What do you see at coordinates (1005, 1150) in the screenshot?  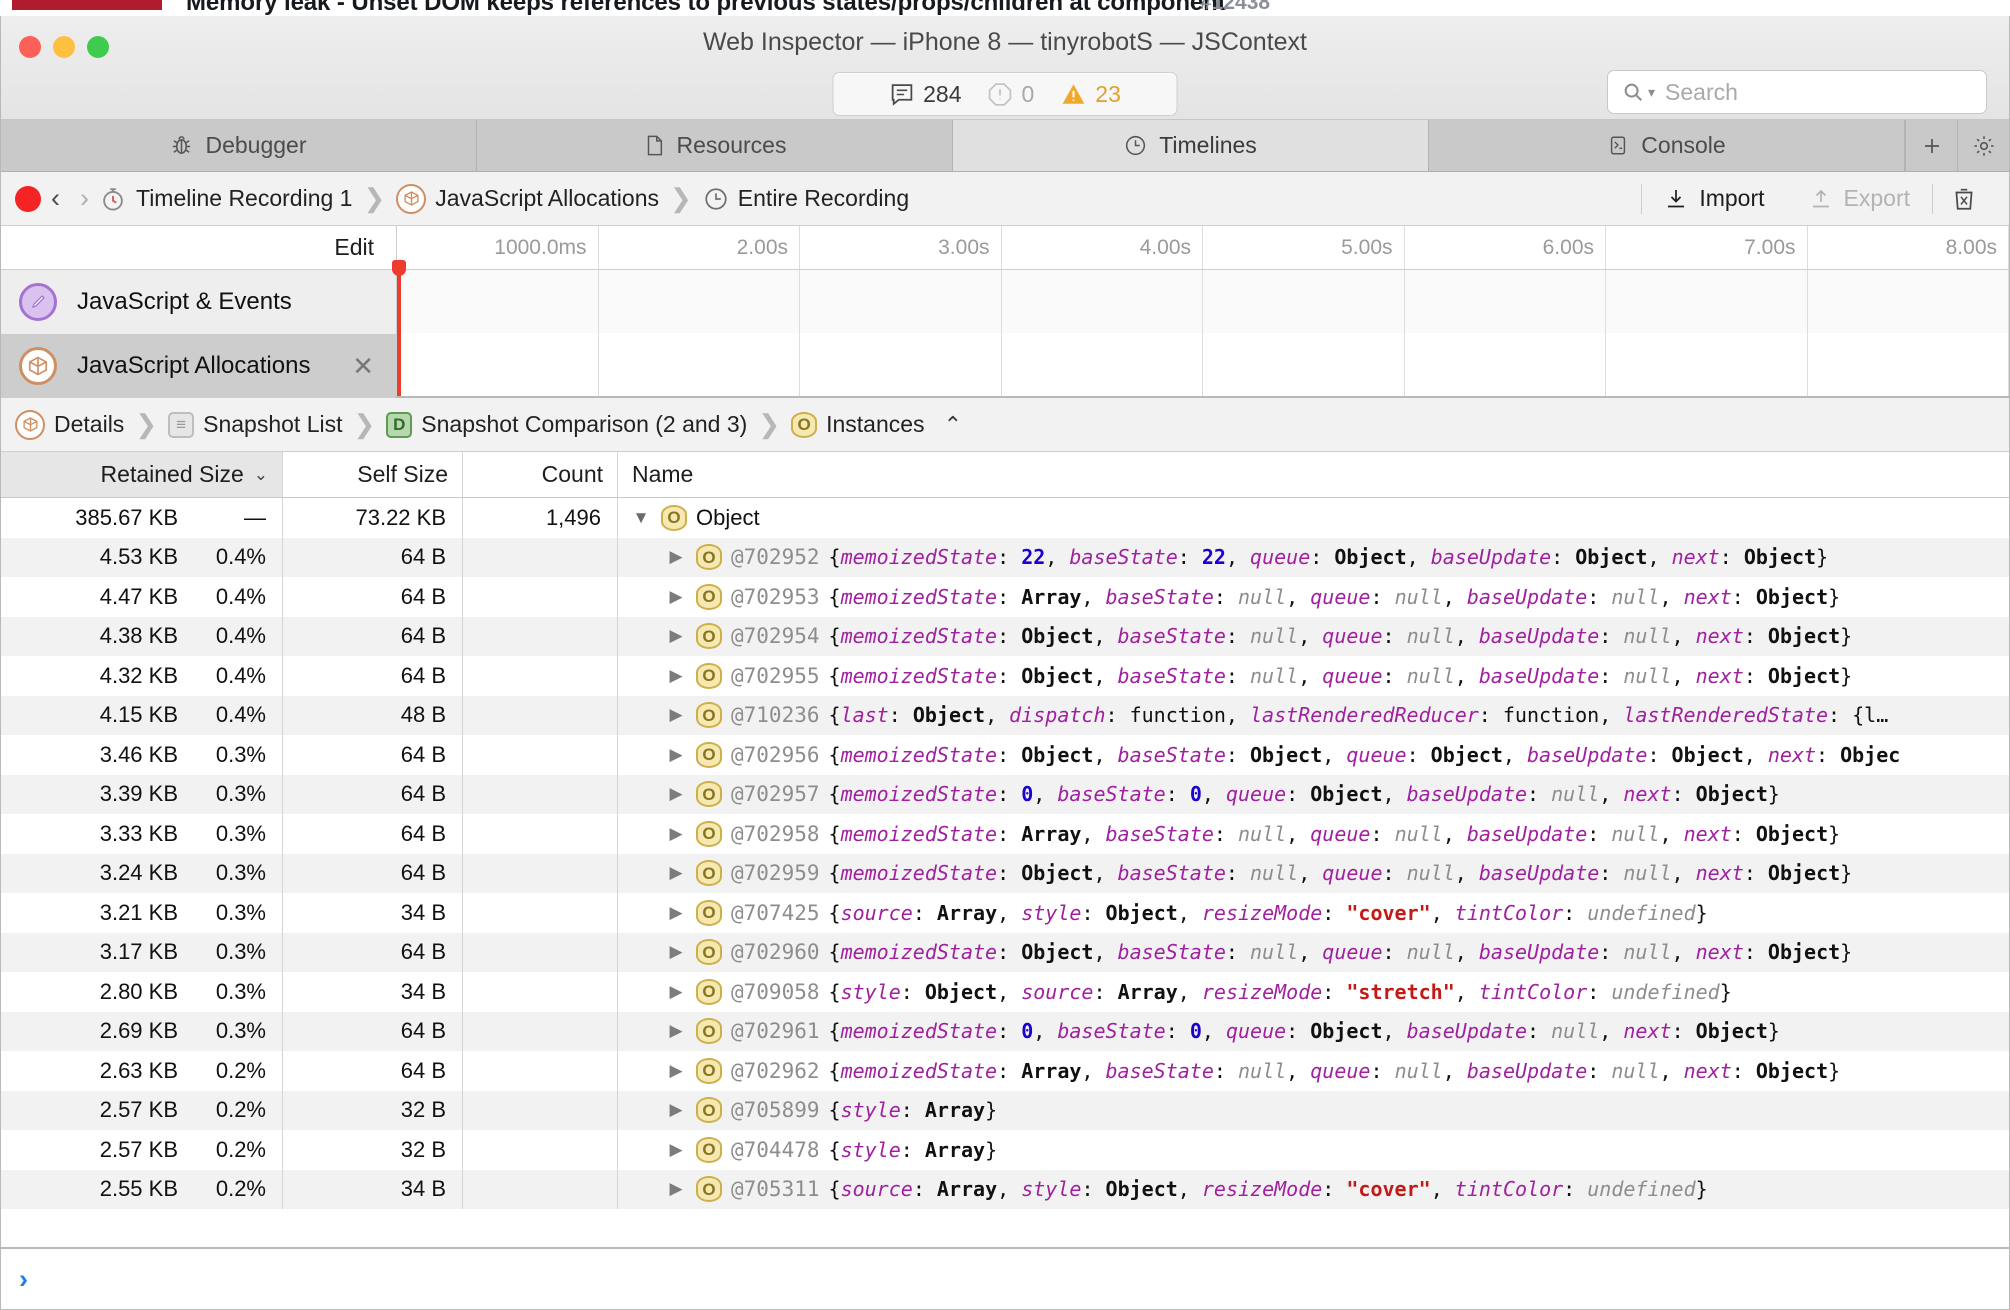 I see `table-row: 2.57 KB 0.2% 32 B ▶ O @704478 {style: Array}` at bounding box center [1005, 1150].